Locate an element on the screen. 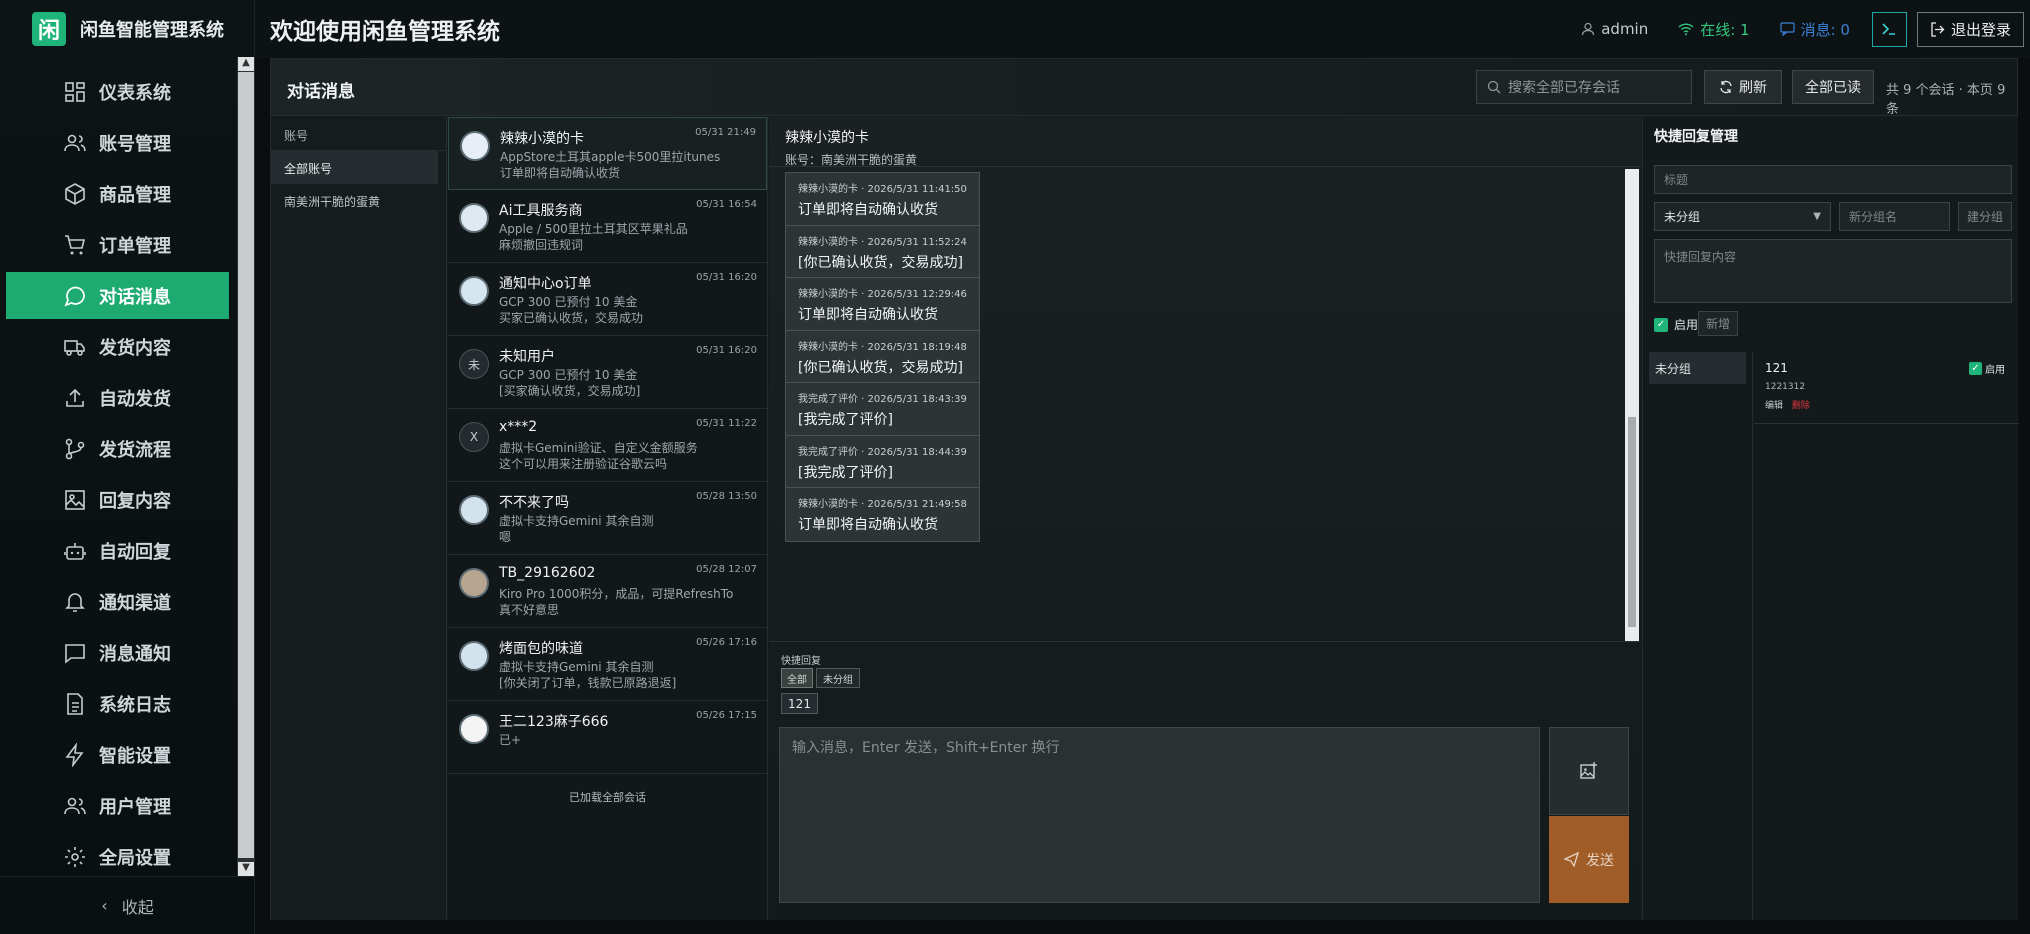 This screenshot has width=2030, height=934. sidebar-item-1: 账号管理 is located at coordinates (117, 142).